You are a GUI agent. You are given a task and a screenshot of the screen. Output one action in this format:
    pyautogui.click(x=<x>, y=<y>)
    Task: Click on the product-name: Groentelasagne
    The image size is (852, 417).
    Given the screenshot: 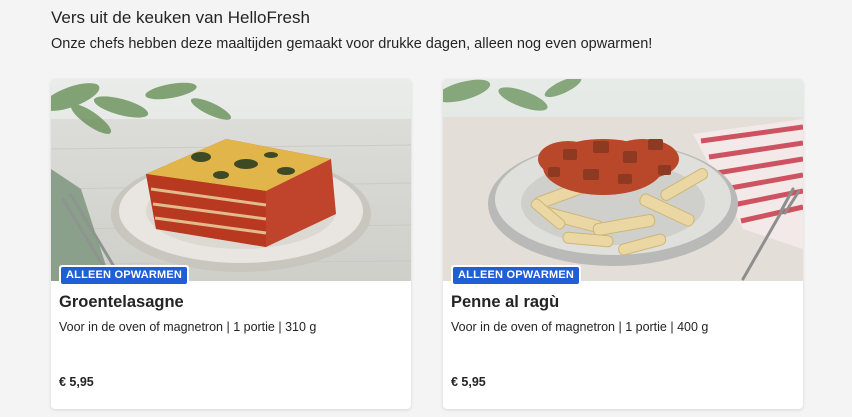 What is the action you would take?
    pyautogui.click(x=121, y=302)
    